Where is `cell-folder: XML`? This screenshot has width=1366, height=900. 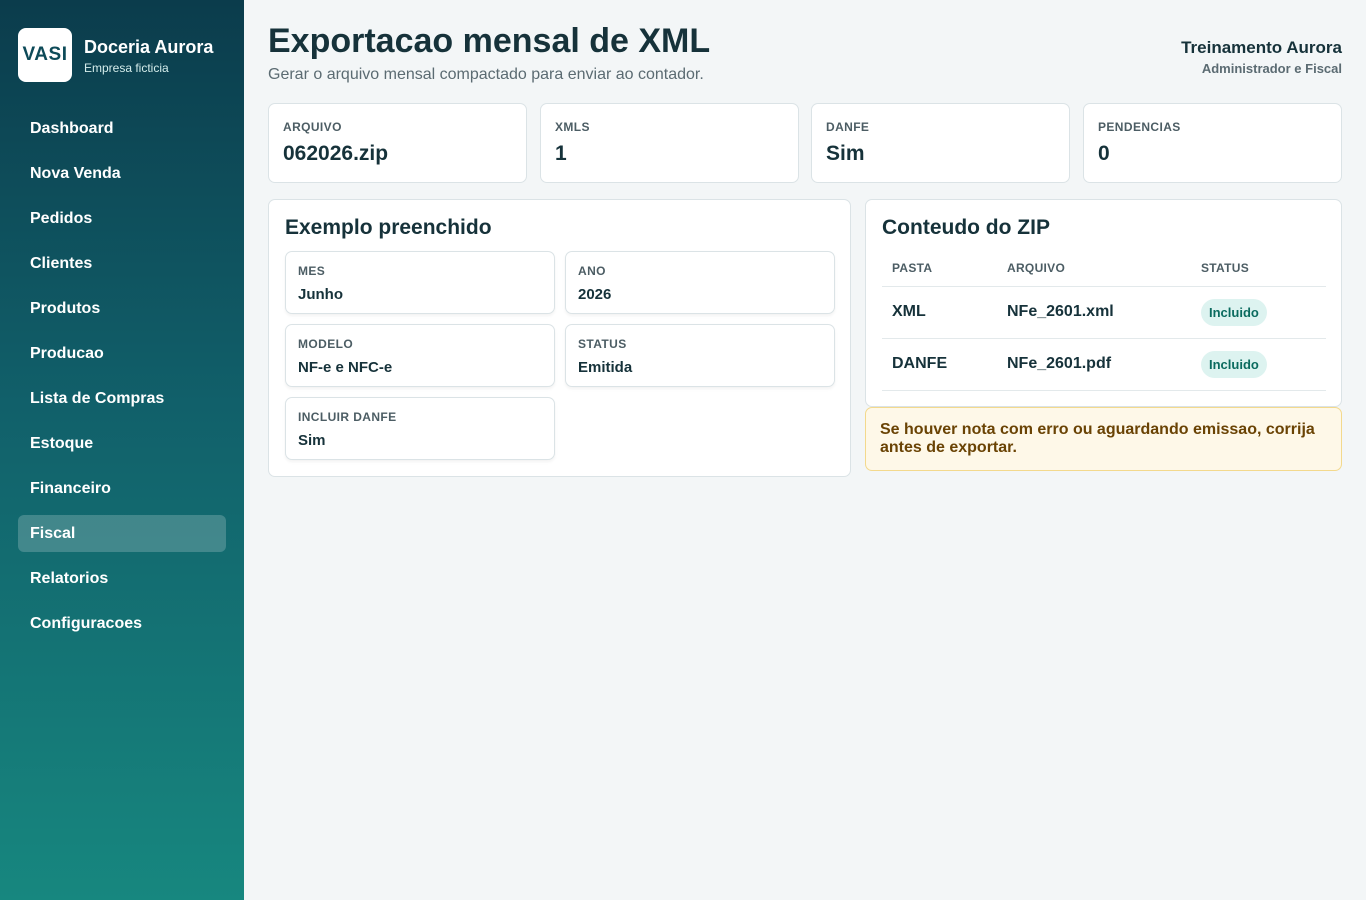 cell-folder: XML is located at coordinates (939, 312).